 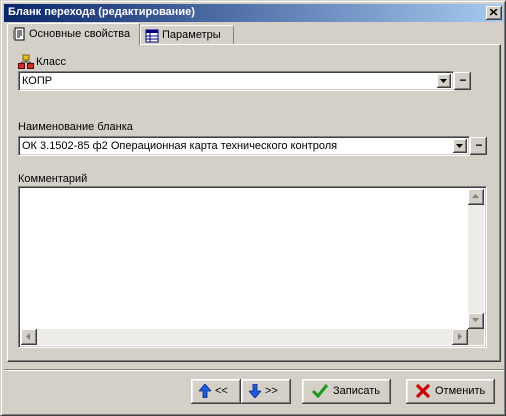 What do you see at coordinates (152, 36) in the screenshot?
I see `table-icon` at bounding box center [152, 36].